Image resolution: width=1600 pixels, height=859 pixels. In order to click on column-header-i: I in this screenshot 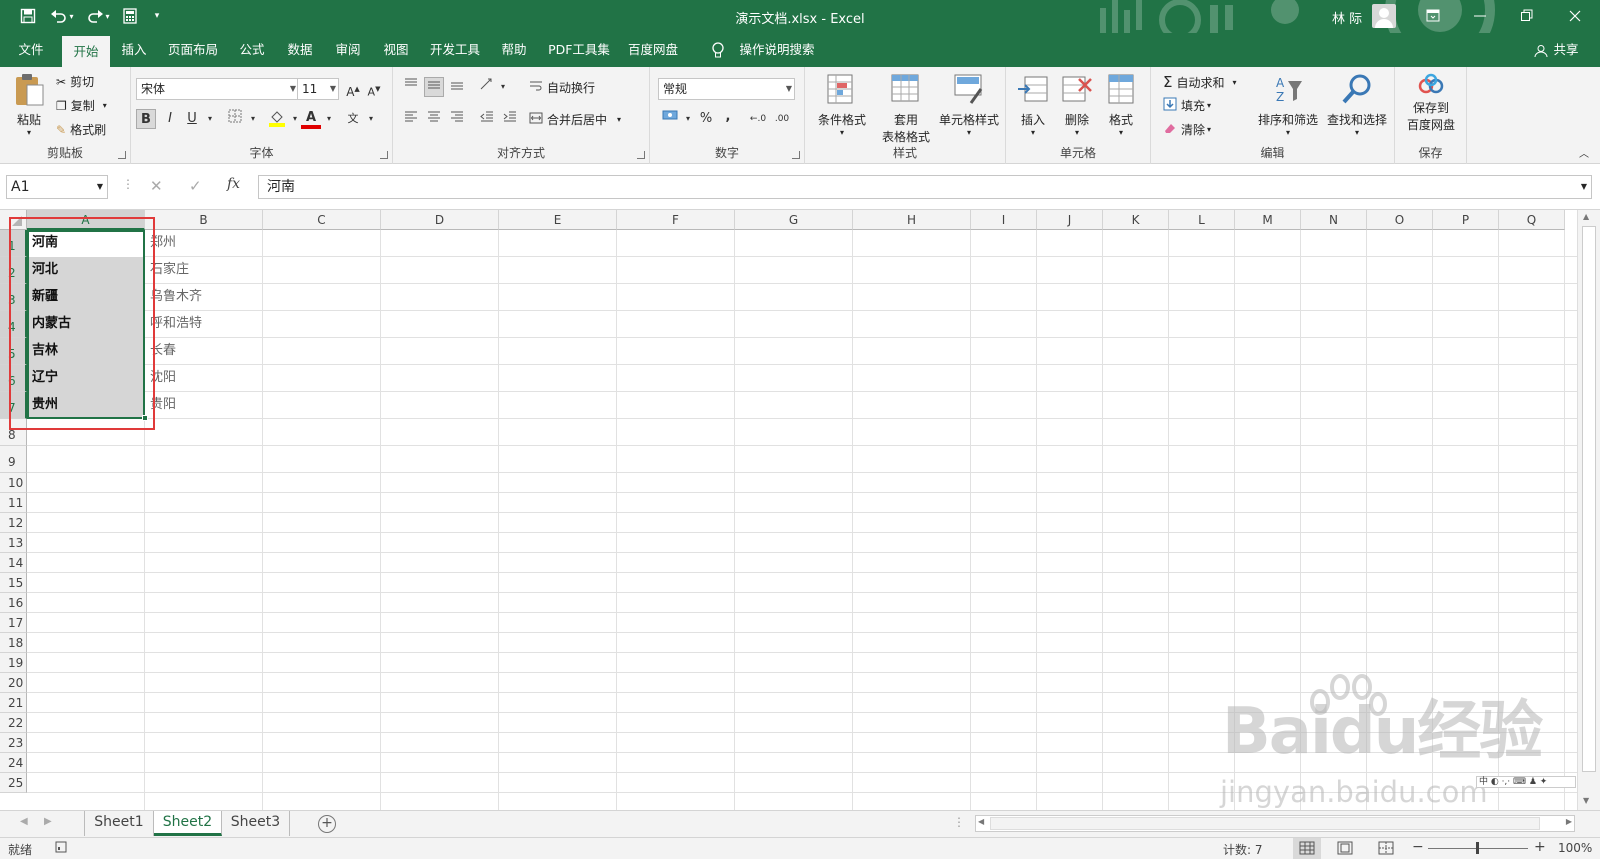, I will do `click(1004, 220)`.